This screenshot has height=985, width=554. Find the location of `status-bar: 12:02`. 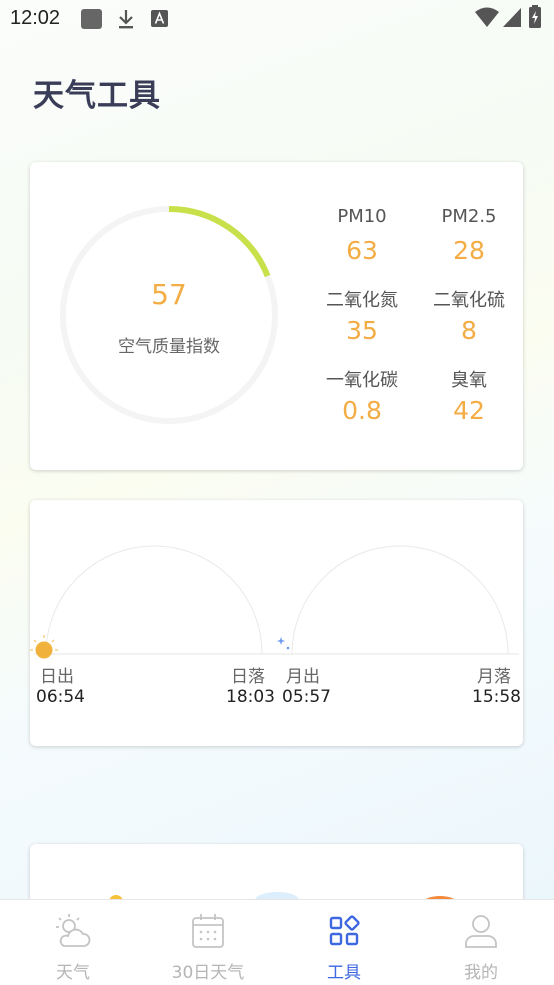

status-bar: 12:02 is located at coordinates (277, 19).